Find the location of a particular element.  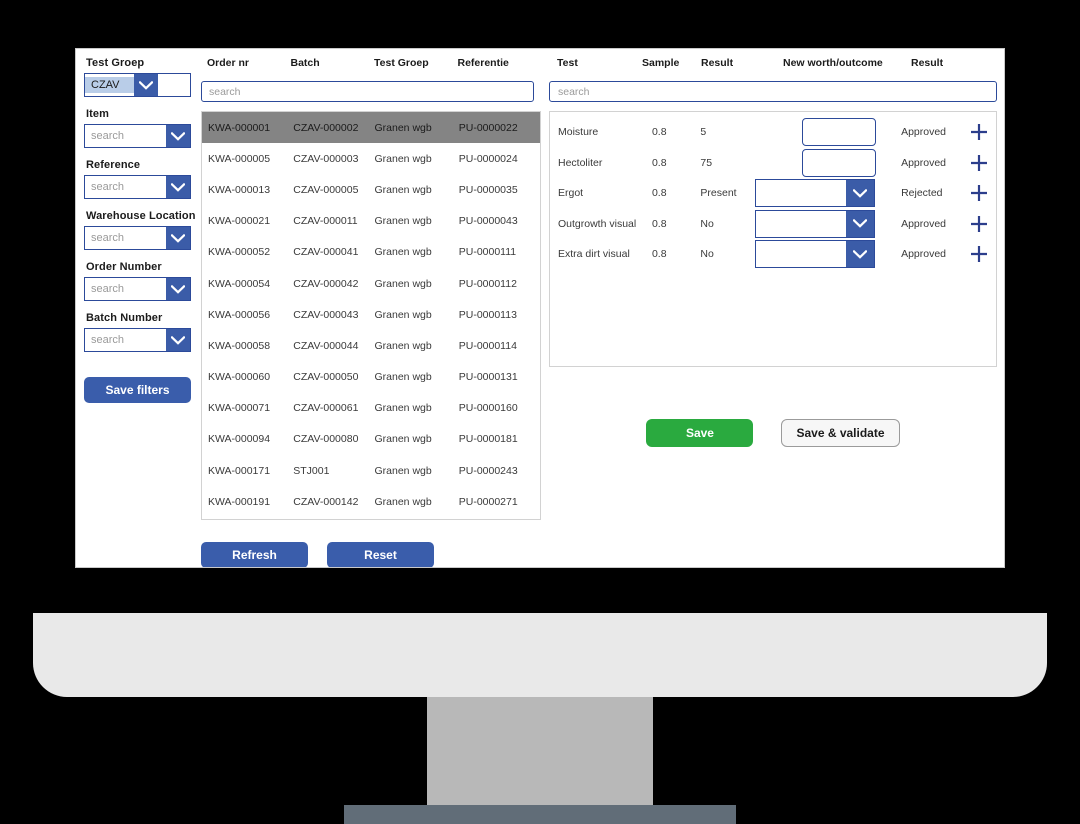

tests-search-input: search is located at coordinates (773, 91).